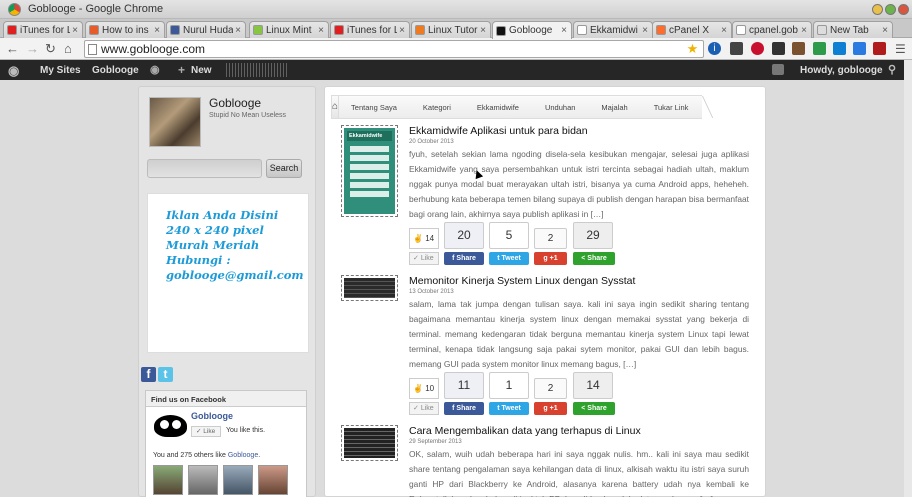 This screenshot has width=912, height=497. I want to click on goblooge-logo-icon, so click(170, 426).